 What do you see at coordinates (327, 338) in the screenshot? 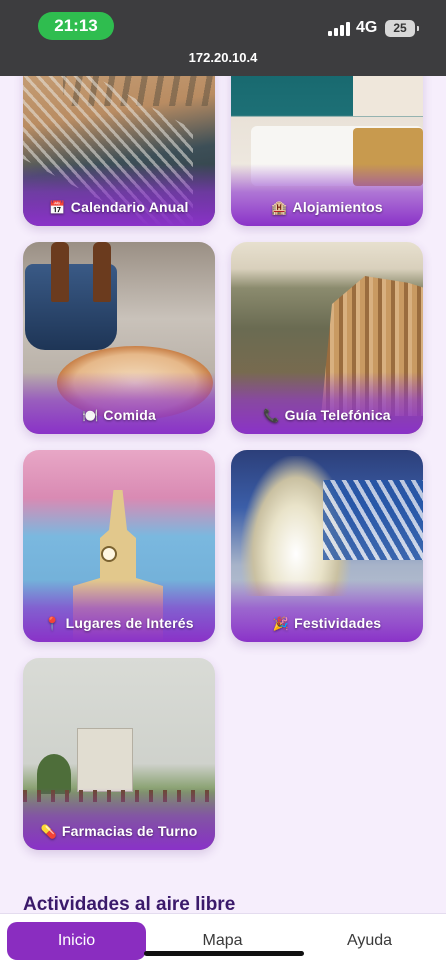
I see `card-guia-telefonica: 📞 Guía Telefónica` at bounding box center [327, 338].